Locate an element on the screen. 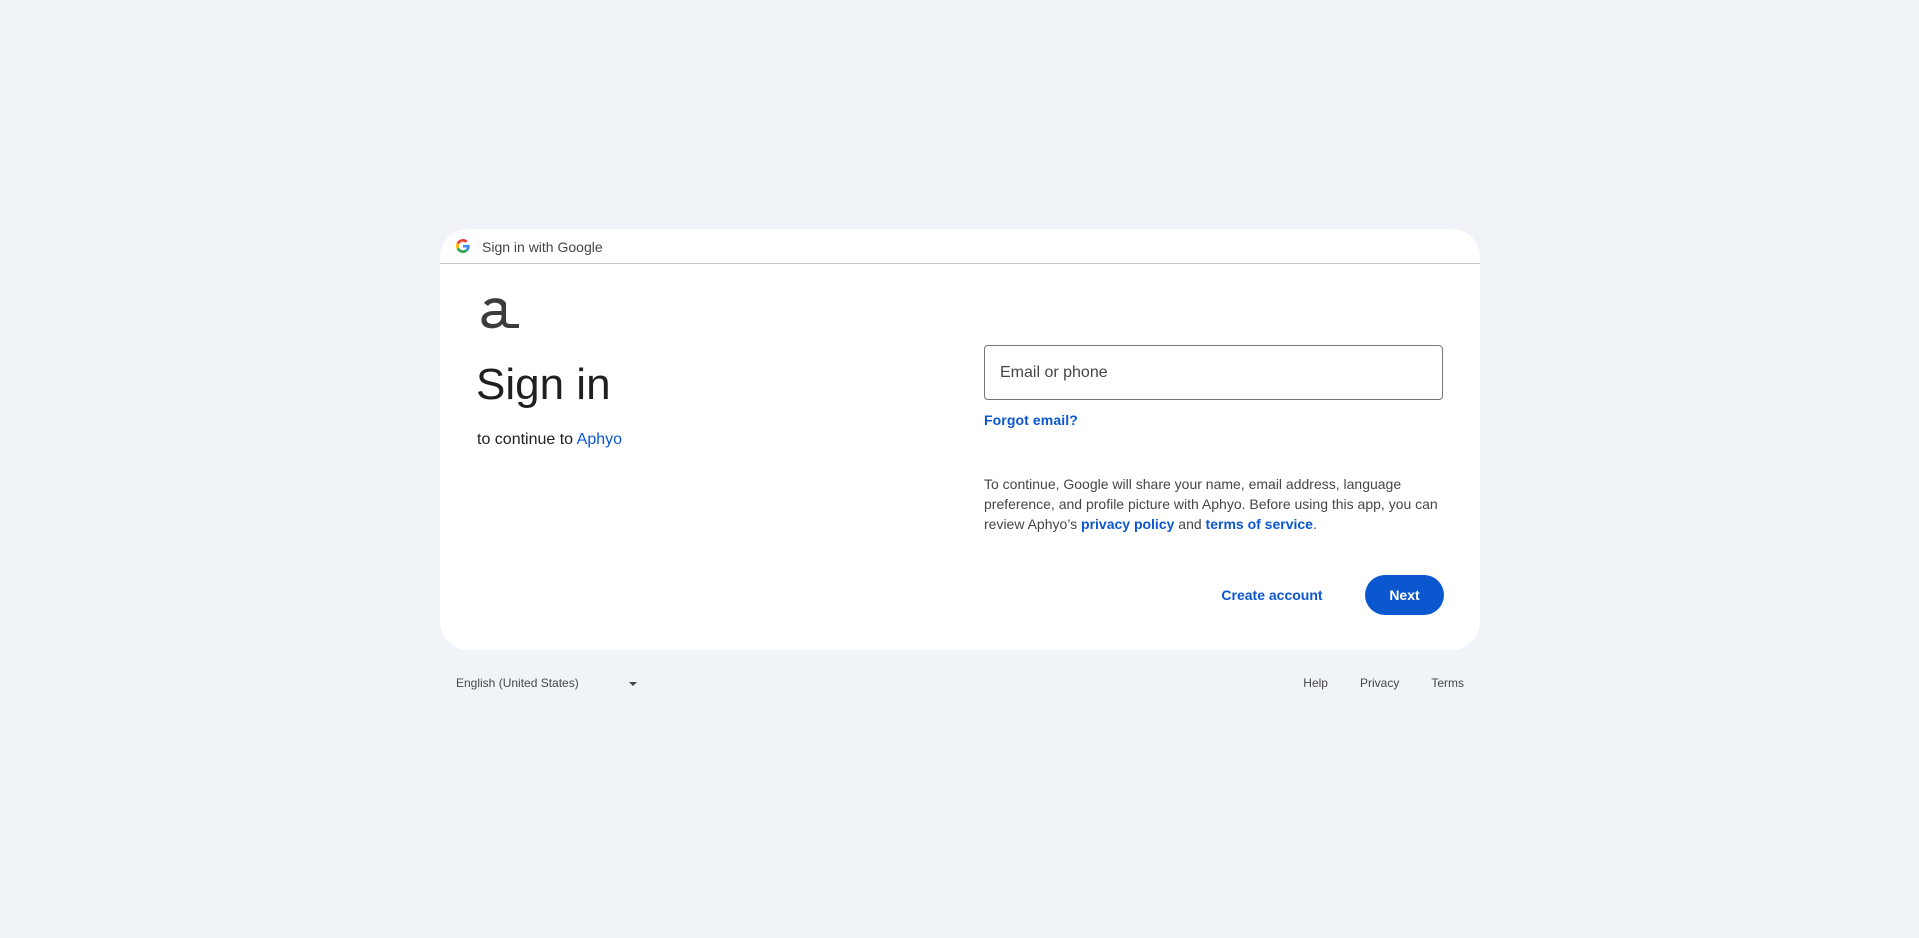 The height and width of the screenshot is (938, 1919). footer-link-terms: Terms is located at coordinates (1447, 683).